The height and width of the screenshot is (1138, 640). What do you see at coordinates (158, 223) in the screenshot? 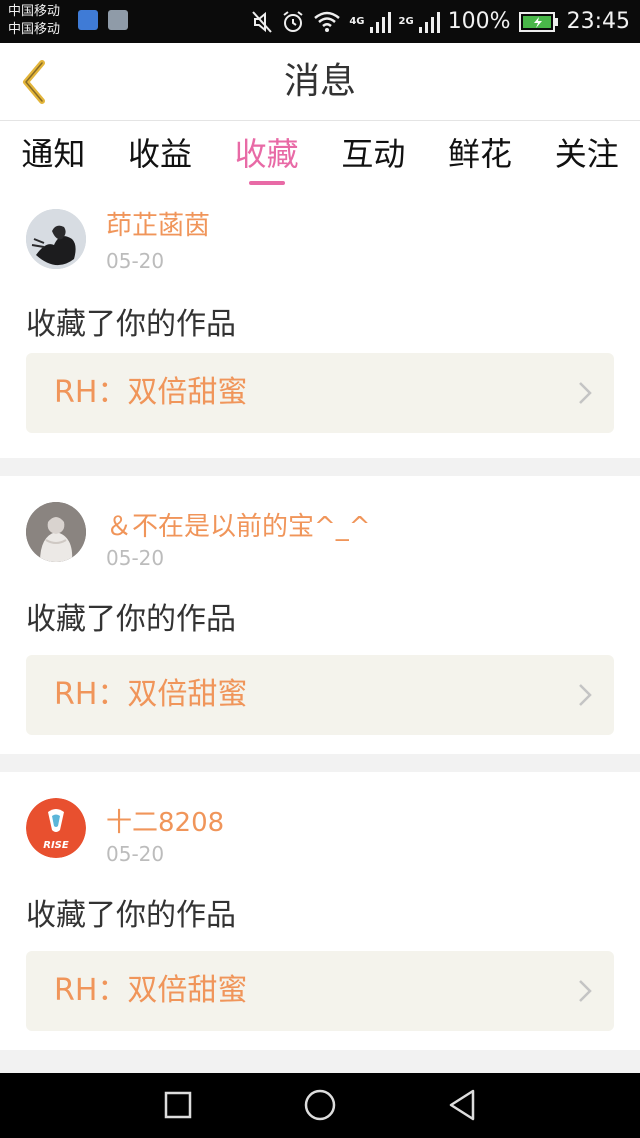
I see `username: 茚芷菡茵` at bounding box center [158, 223].